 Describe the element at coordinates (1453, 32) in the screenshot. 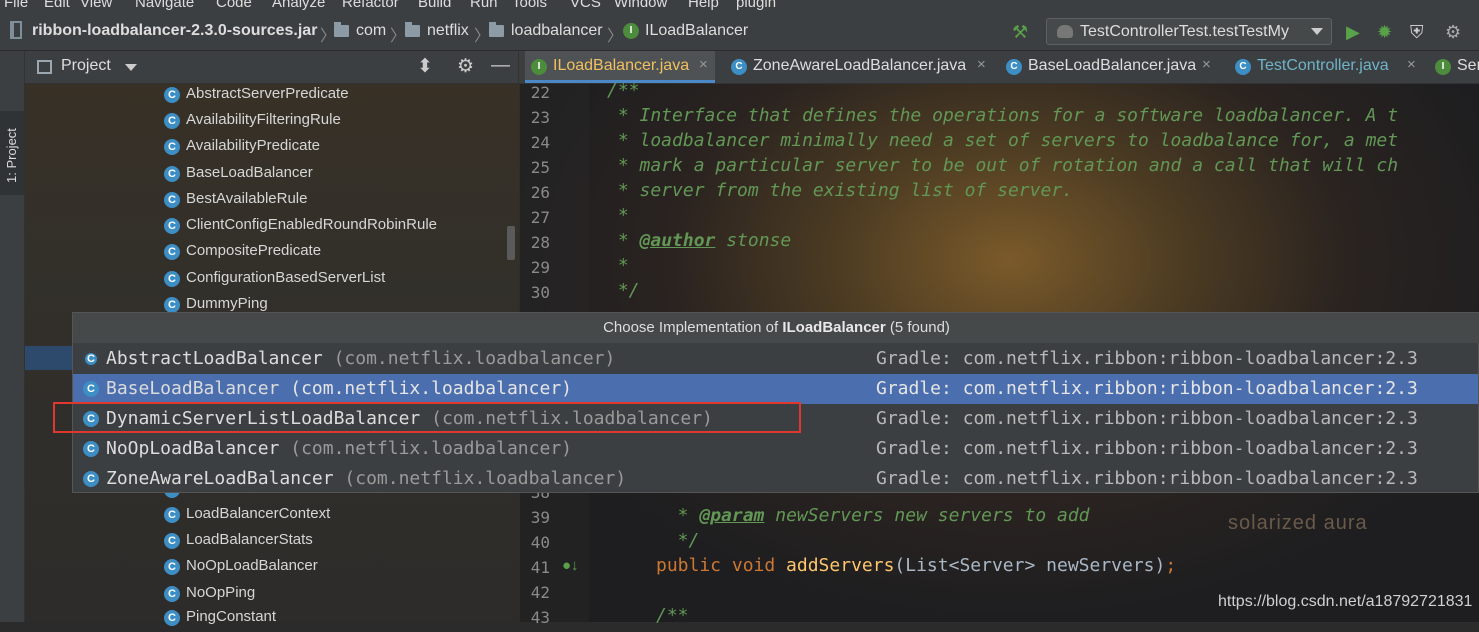

I see `profile-icon: ⚙` at that location.